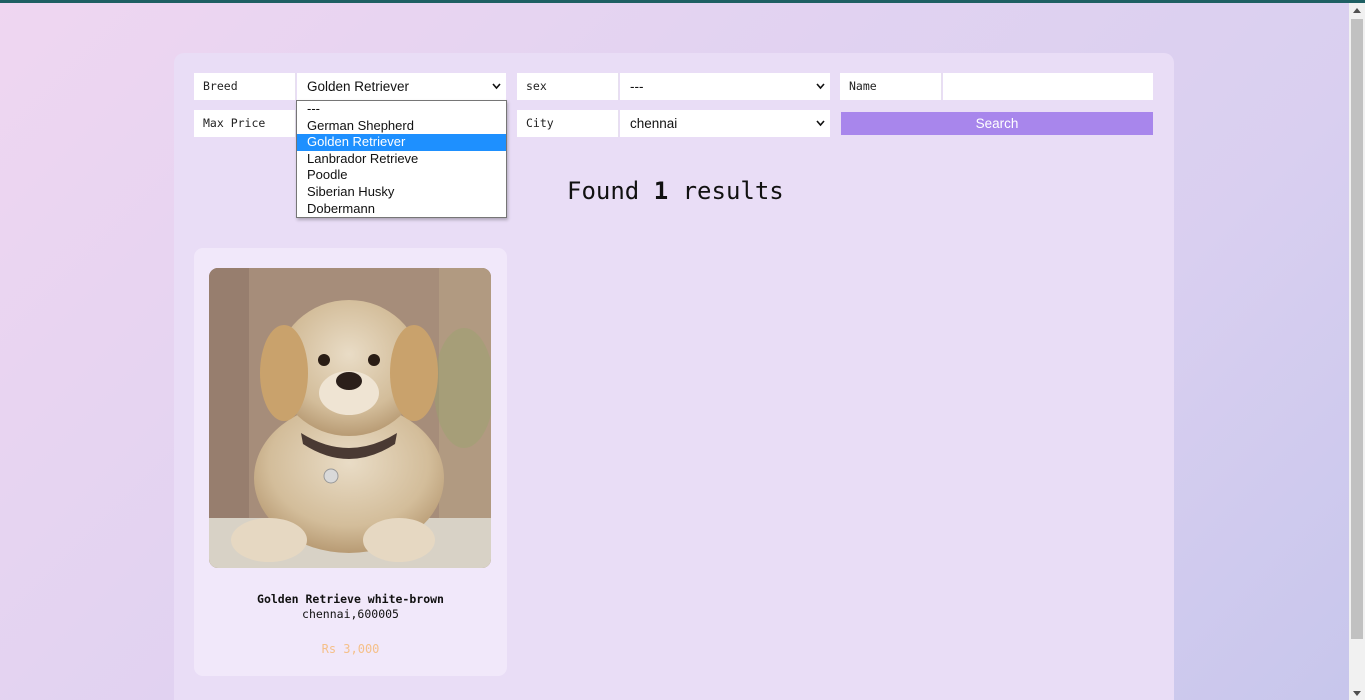  I want to click on sex-select-value: ---, so click(637, 86).